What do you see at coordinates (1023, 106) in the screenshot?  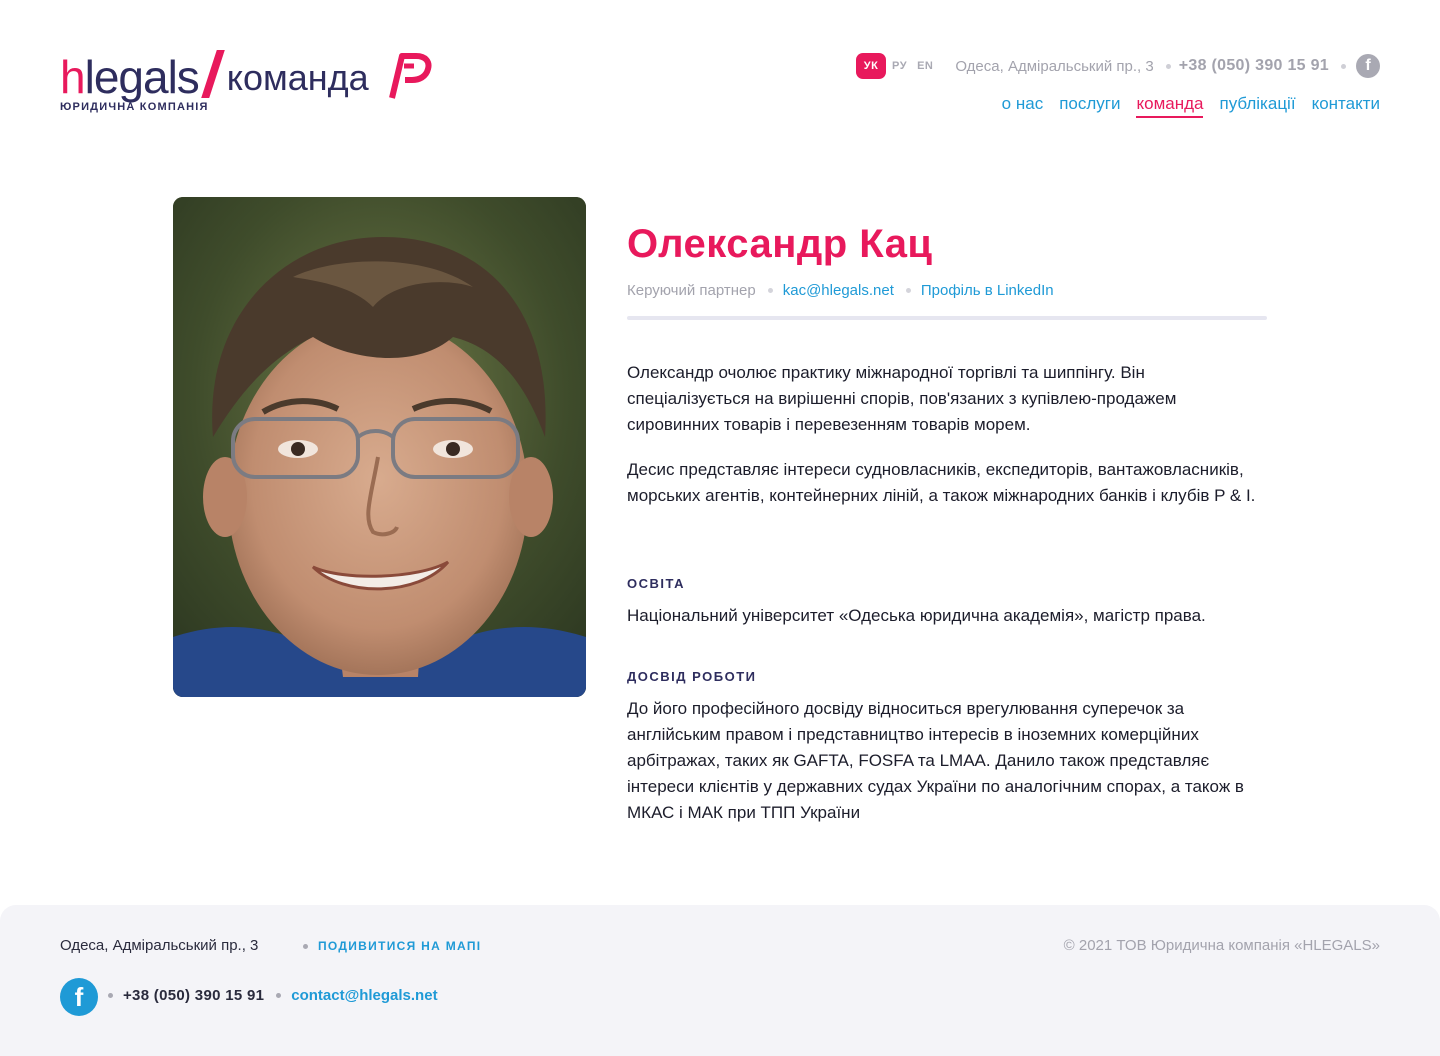 I see `nav-about: о нас` at bounding box center [1023, 106].